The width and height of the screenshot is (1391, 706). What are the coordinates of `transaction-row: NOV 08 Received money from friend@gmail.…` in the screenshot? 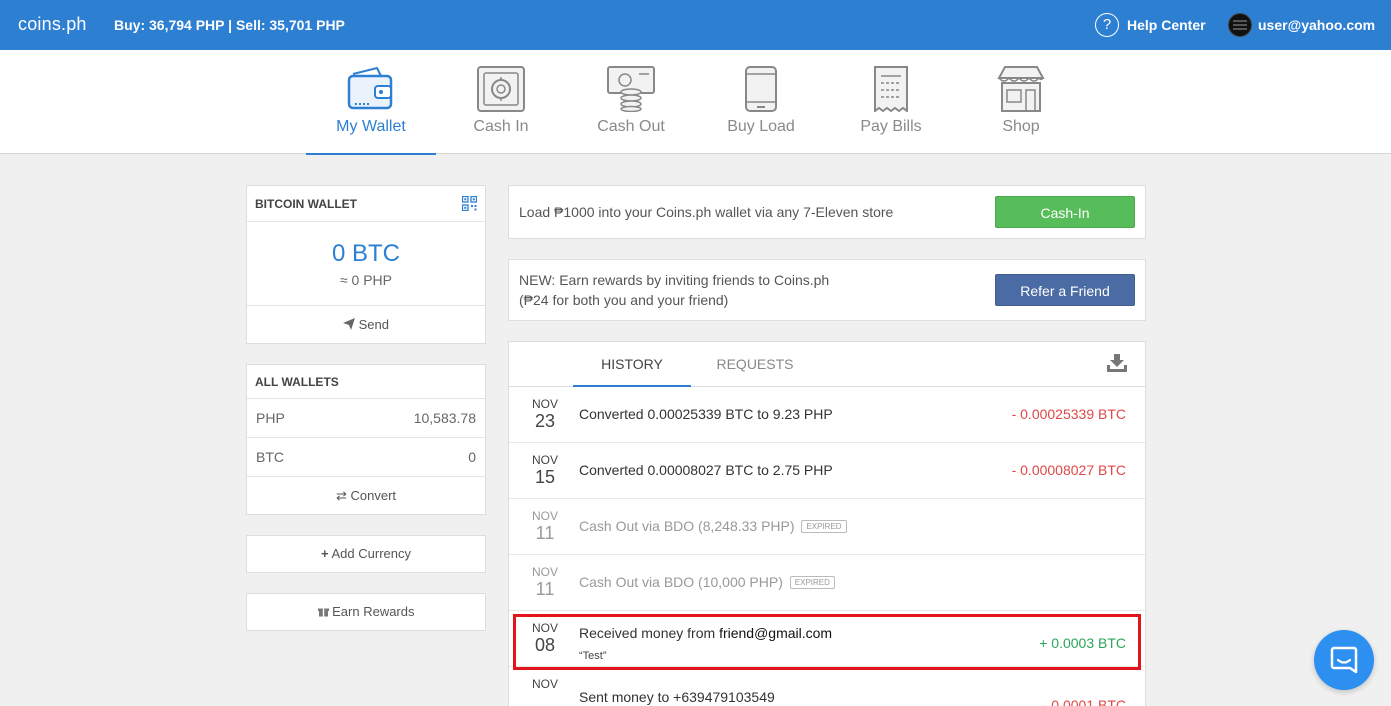 It's located at (827, 639).